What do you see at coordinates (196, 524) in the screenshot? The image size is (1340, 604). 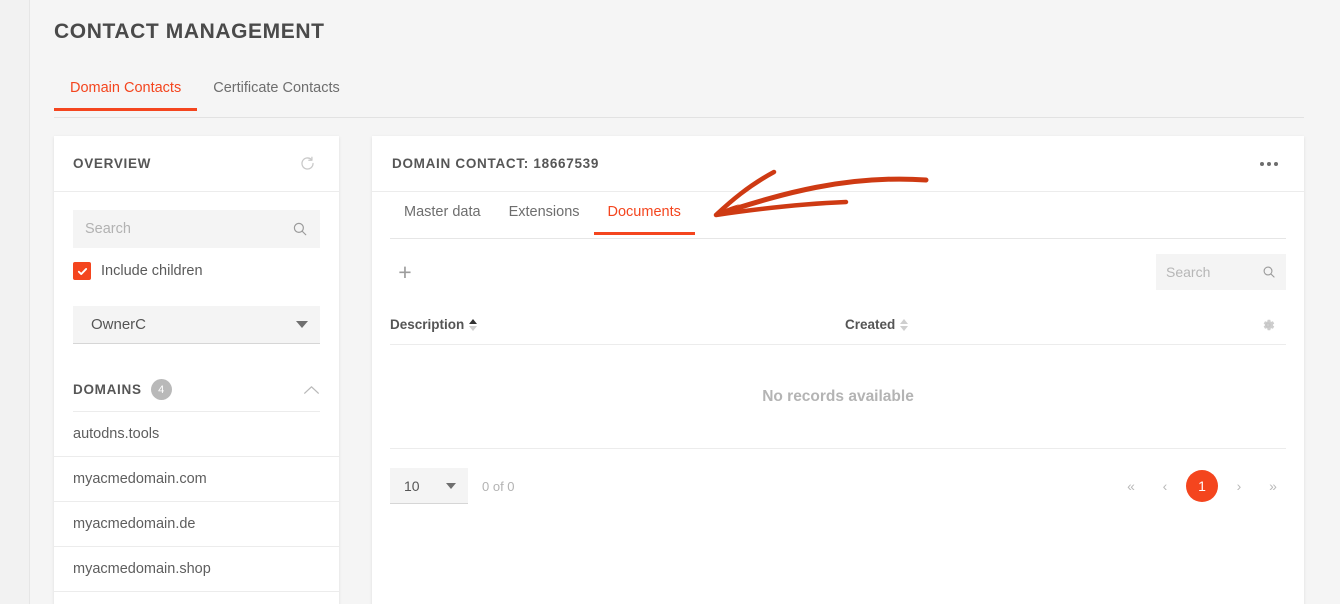 I see `list-item: myacmedomain.de` at bounding box center [196, 524].